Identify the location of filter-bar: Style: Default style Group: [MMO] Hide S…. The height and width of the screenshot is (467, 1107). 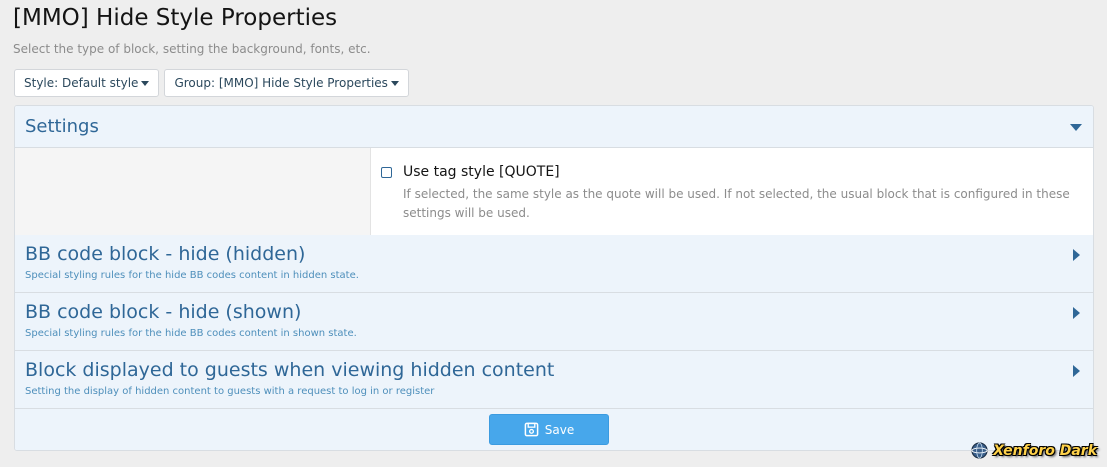
(211, 83).